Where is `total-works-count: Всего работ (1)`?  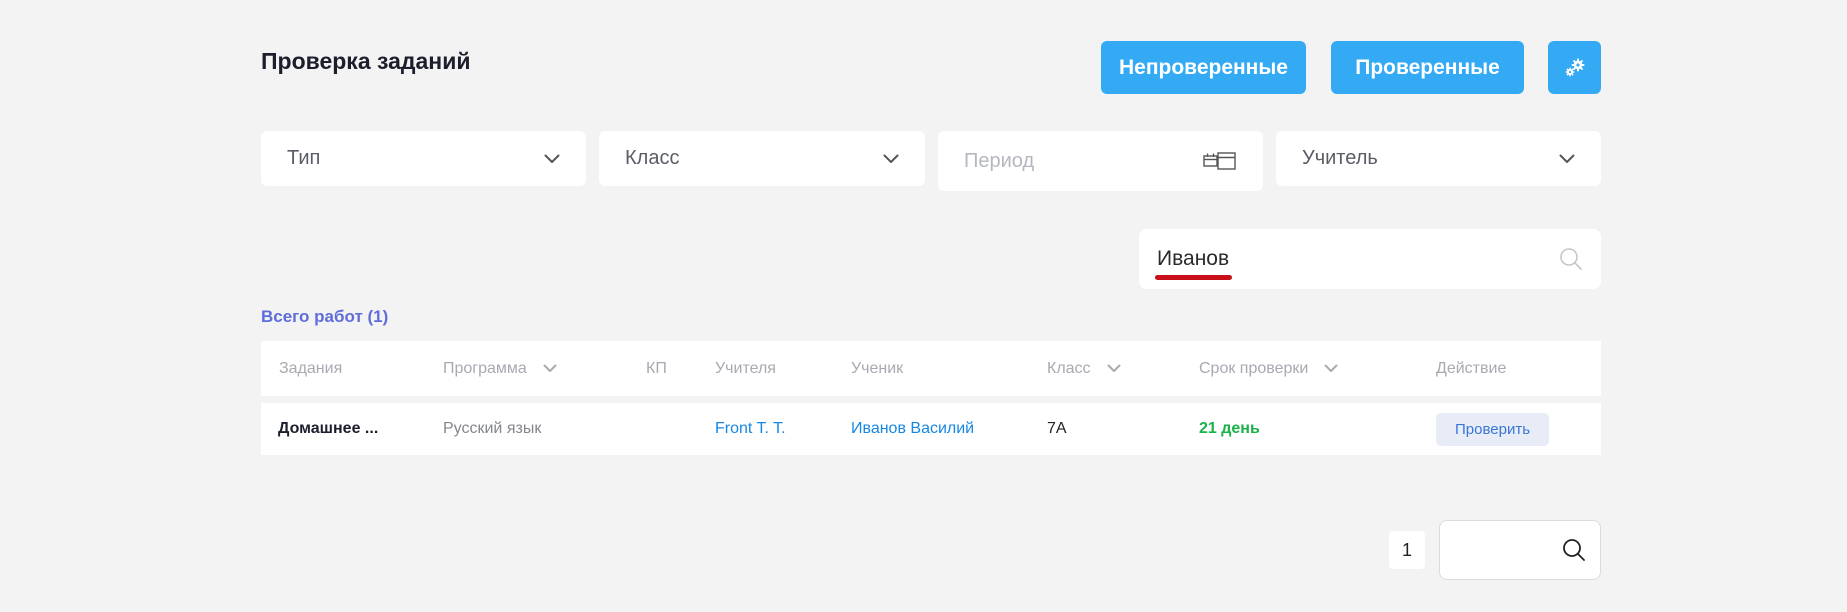 total-works-count: Всего работ (1) is located at coordinates (325, 316).